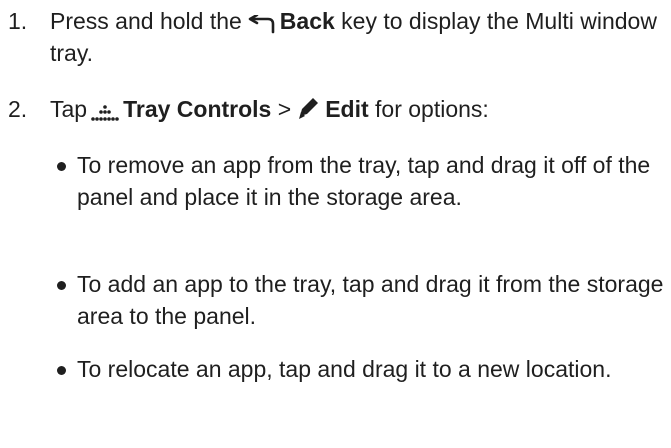  Describe the element at coordinates (308, 108) in the screenshot. I see `edit-pencil-icon` at that location.